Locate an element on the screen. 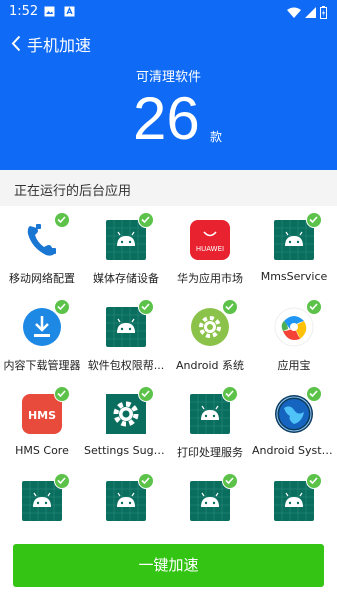 The image size is (337, 600). app-item: 媒体存储设备 is located at coordinates (126, 249).